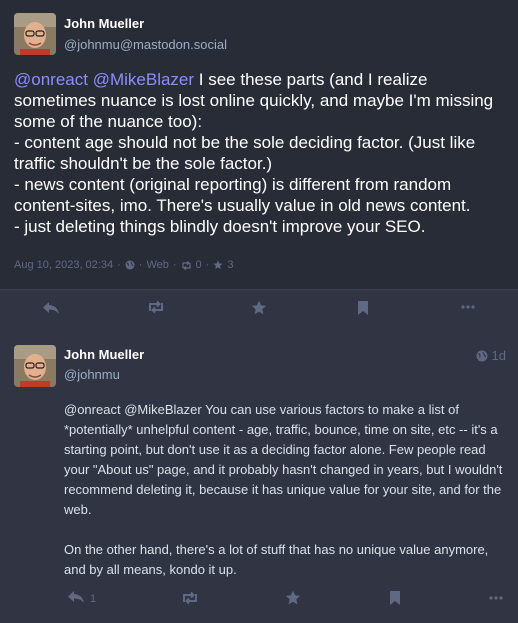 This screenshot has height=623, width=518. I want to click on author-handle: @johnmu, so click(92, 374).